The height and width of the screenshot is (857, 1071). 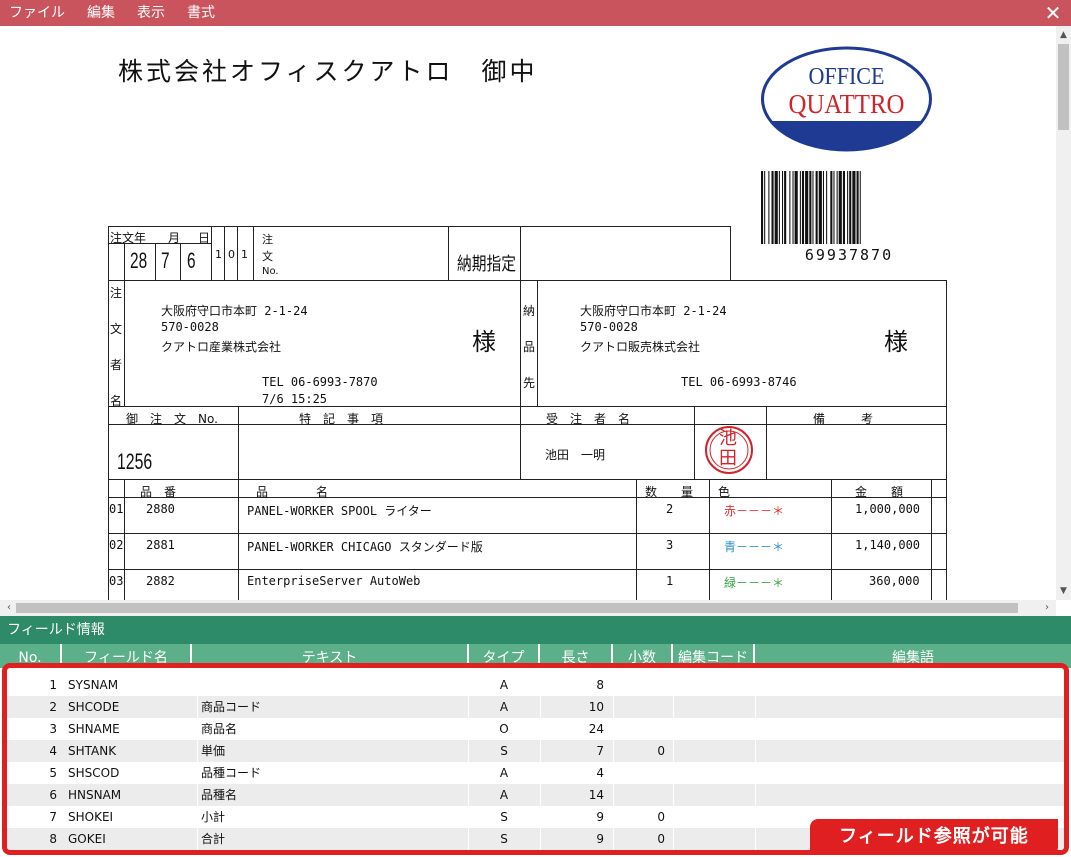 I want to click on orderer-address: 大阪府守口市本町 2-1-24, so click(x=234, y=311).